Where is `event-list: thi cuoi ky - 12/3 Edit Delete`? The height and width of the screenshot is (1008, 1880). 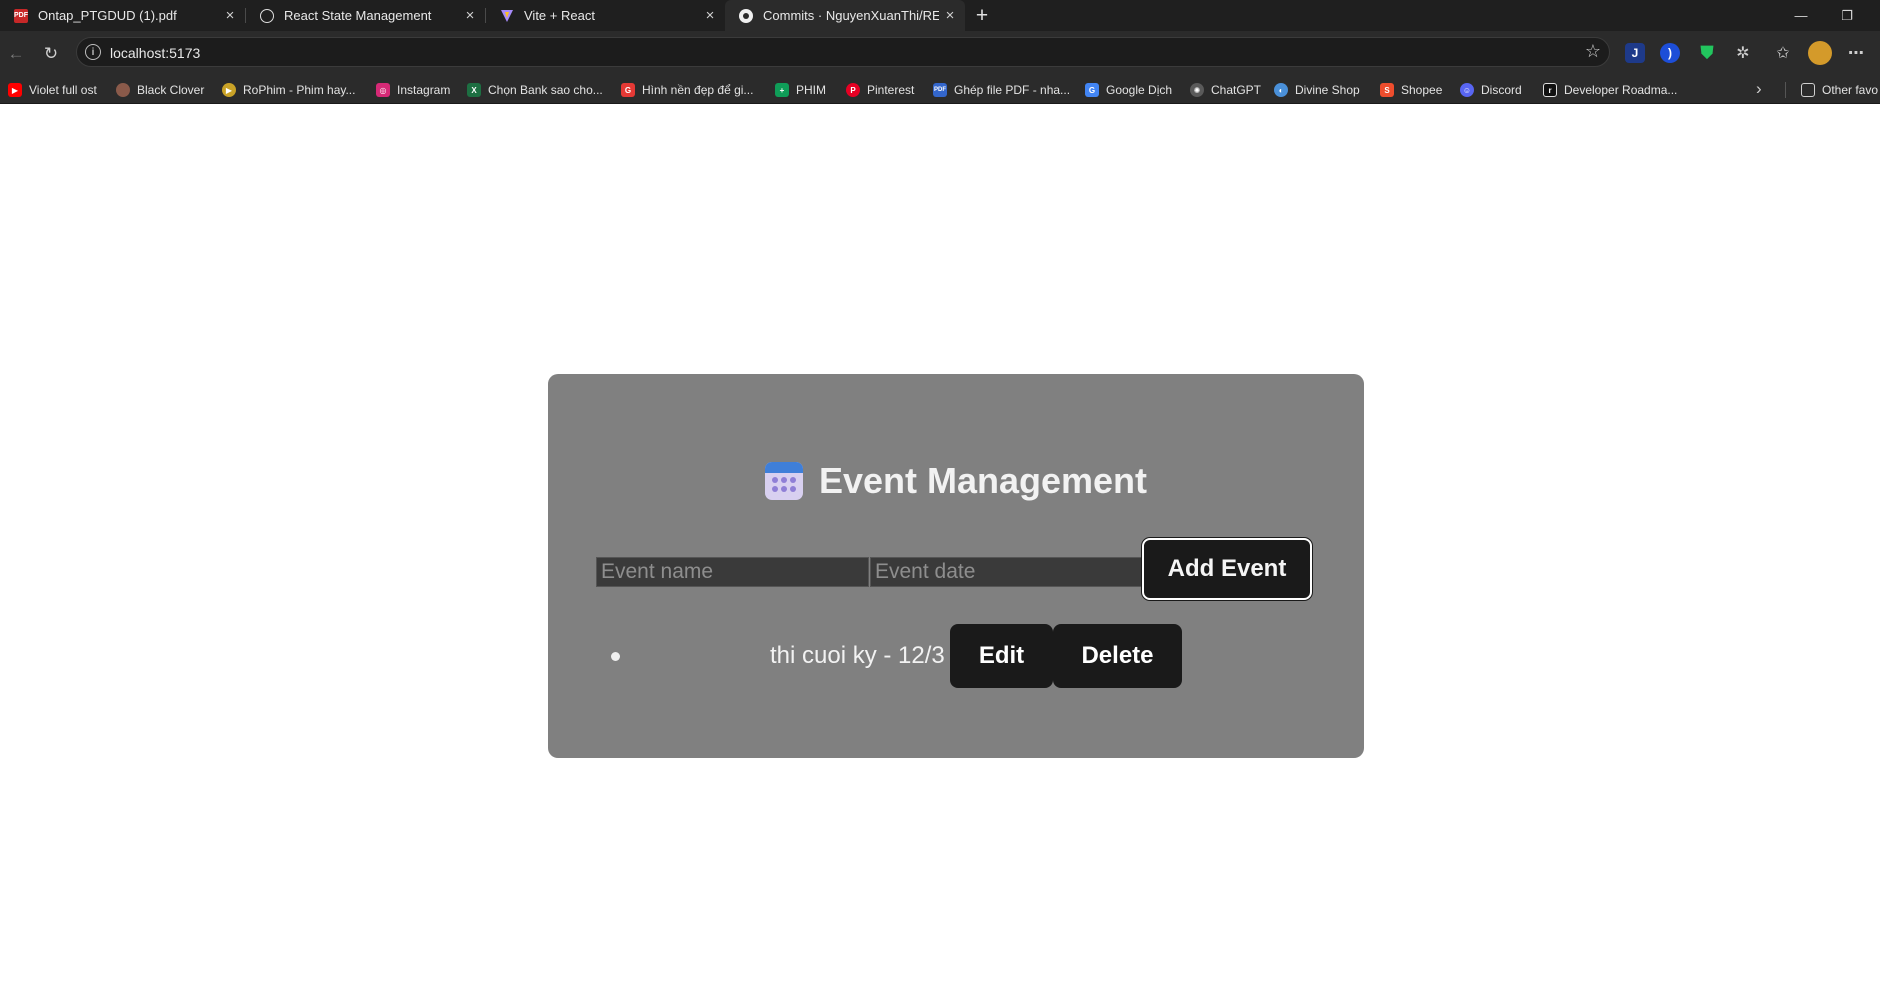 event-list: thi cuoi ky - 12/3 Edit Delete is located at coordinates (956, 656).